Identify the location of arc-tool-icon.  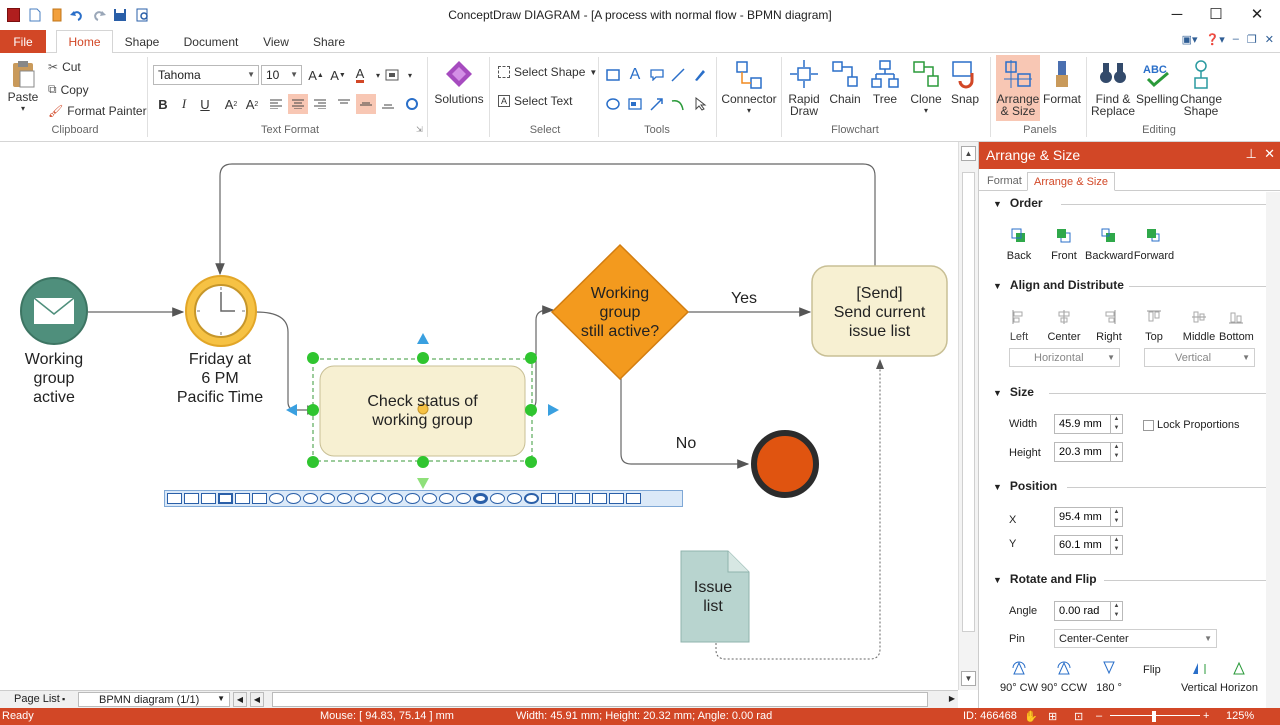
(678, 104).